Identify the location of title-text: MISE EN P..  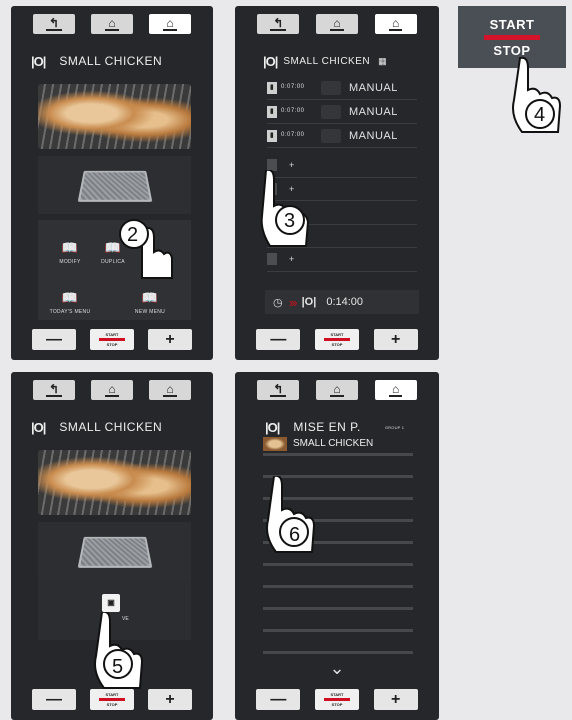
(327, 427).